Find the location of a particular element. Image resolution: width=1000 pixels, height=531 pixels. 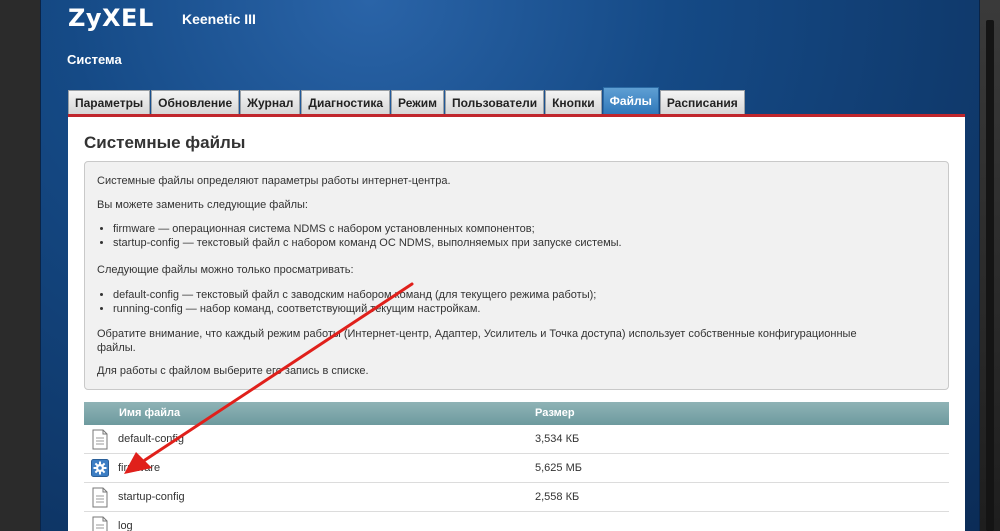

brand-logo: ZyXEL is located at coordinates (111, 18).